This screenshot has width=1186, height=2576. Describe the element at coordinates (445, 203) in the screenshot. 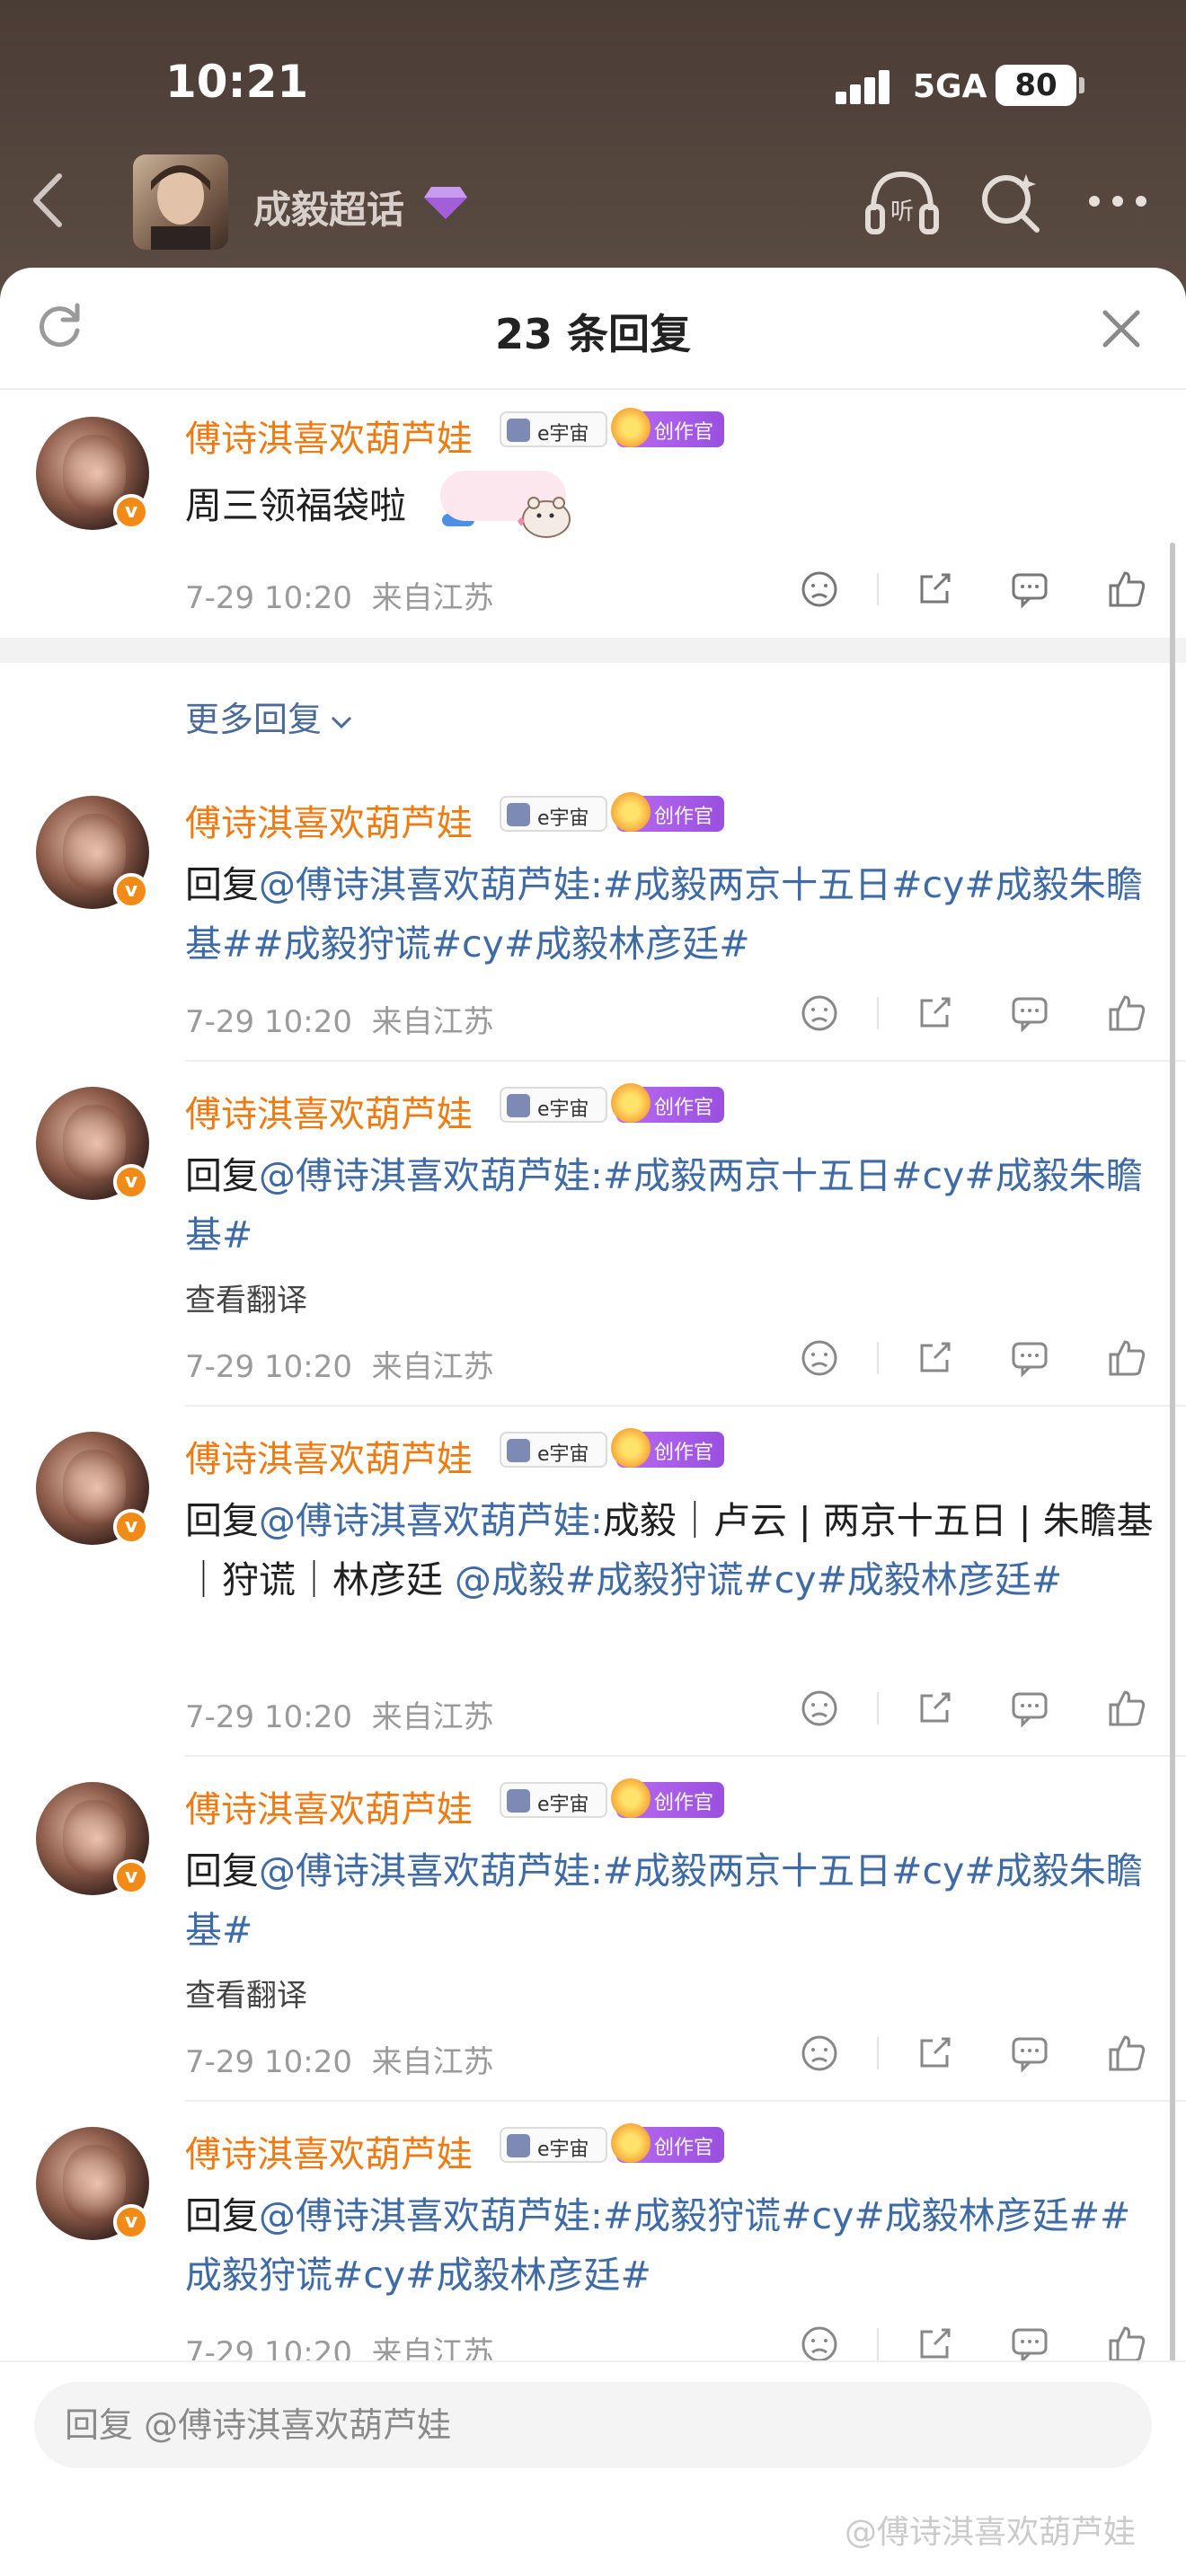

I see `super-topic-gem-icon` at that location.